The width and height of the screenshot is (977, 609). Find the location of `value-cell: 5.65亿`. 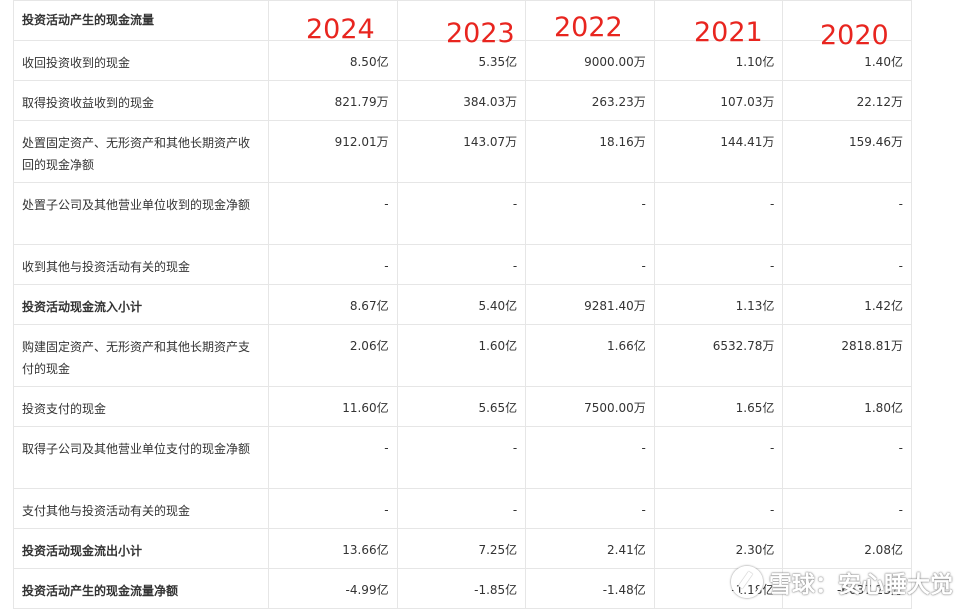

value-cell: 5.65亿 is located at coordinates (461, 406).